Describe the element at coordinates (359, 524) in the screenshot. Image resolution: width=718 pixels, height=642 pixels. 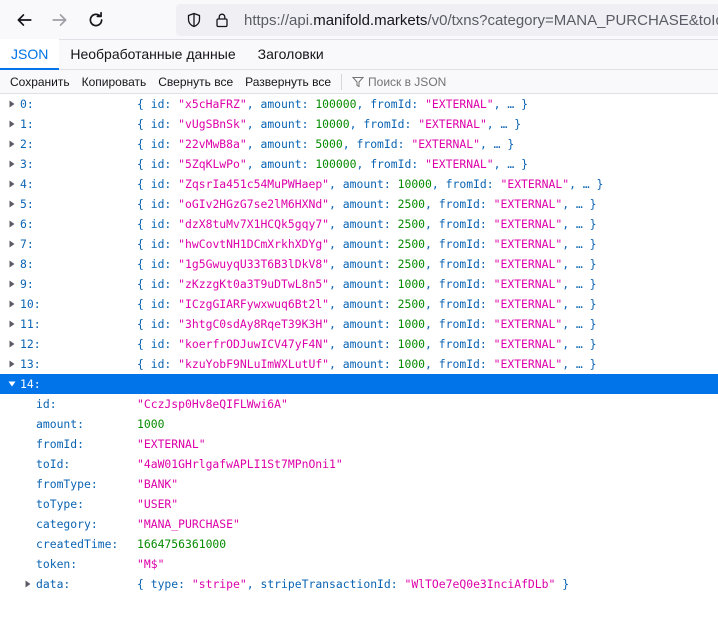
I see `field-row: category: "MANA_PURCHASE"` at that location.